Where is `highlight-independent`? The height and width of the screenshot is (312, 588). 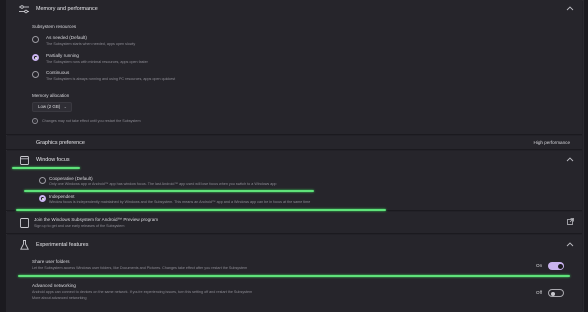 highlight-independent is located at coordinates (201, 210).